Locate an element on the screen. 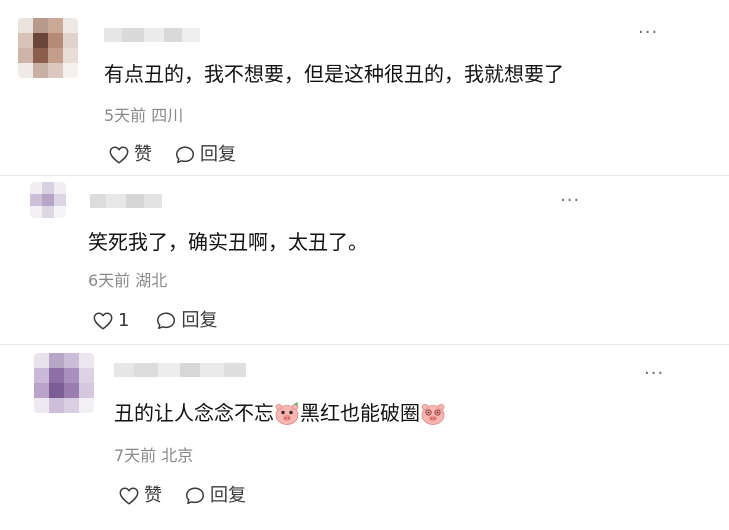 The width and height of the screenshot is (729, 530). comment-text: 有点丑的，我不想要，但是这种很丑的，我就想要了 is located at coordinates (334, 74).